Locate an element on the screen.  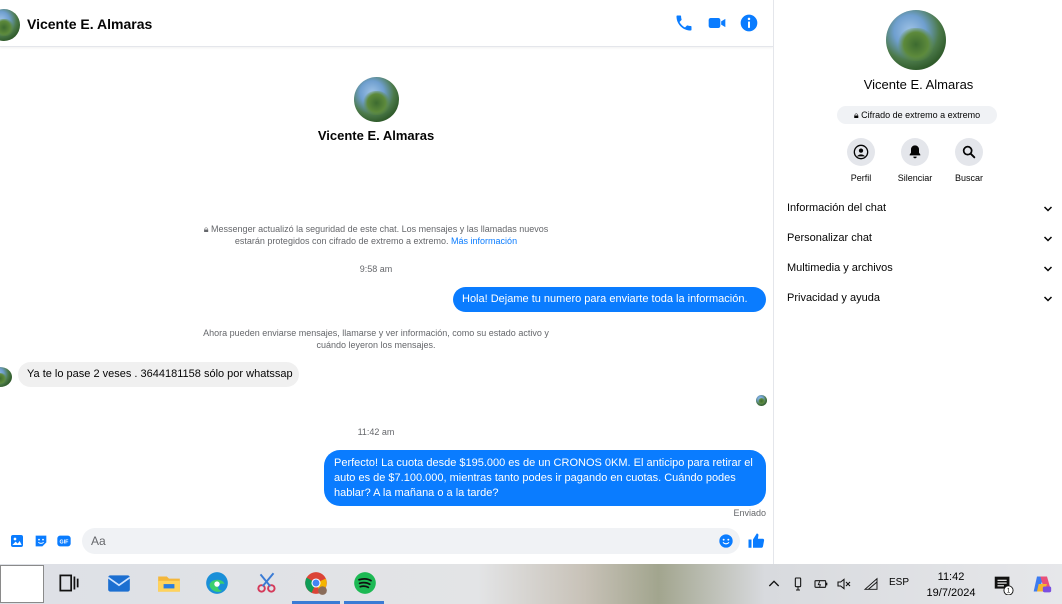
photo-icon is located at coordinates (17, 541).